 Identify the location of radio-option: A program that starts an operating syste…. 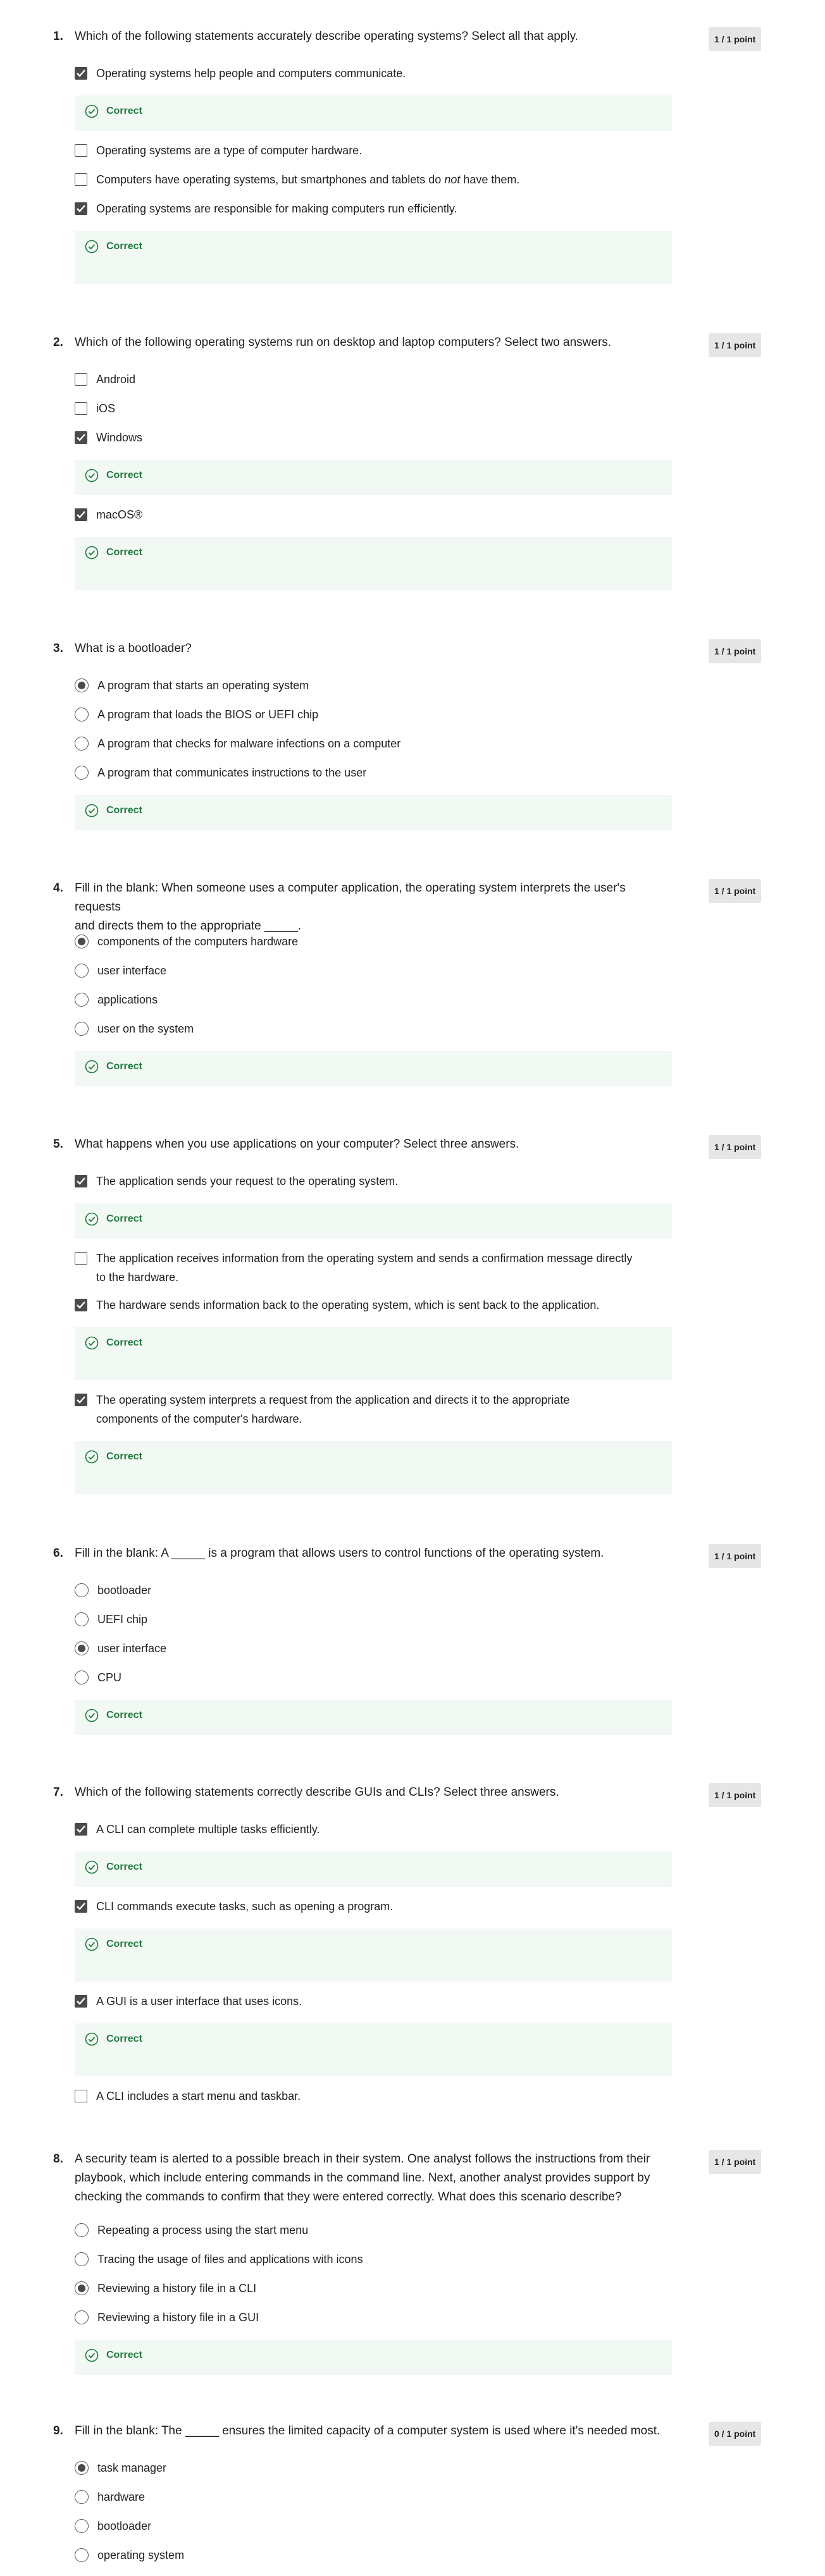
(372, 685).